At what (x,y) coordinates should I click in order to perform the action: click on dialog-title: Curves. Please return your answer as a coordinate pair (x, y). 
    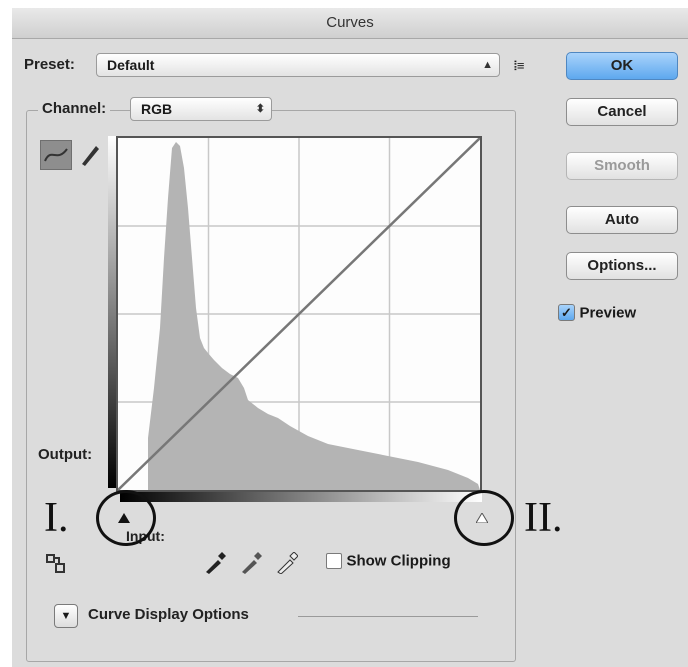
    Looking at the image, I should click on (350, 23).